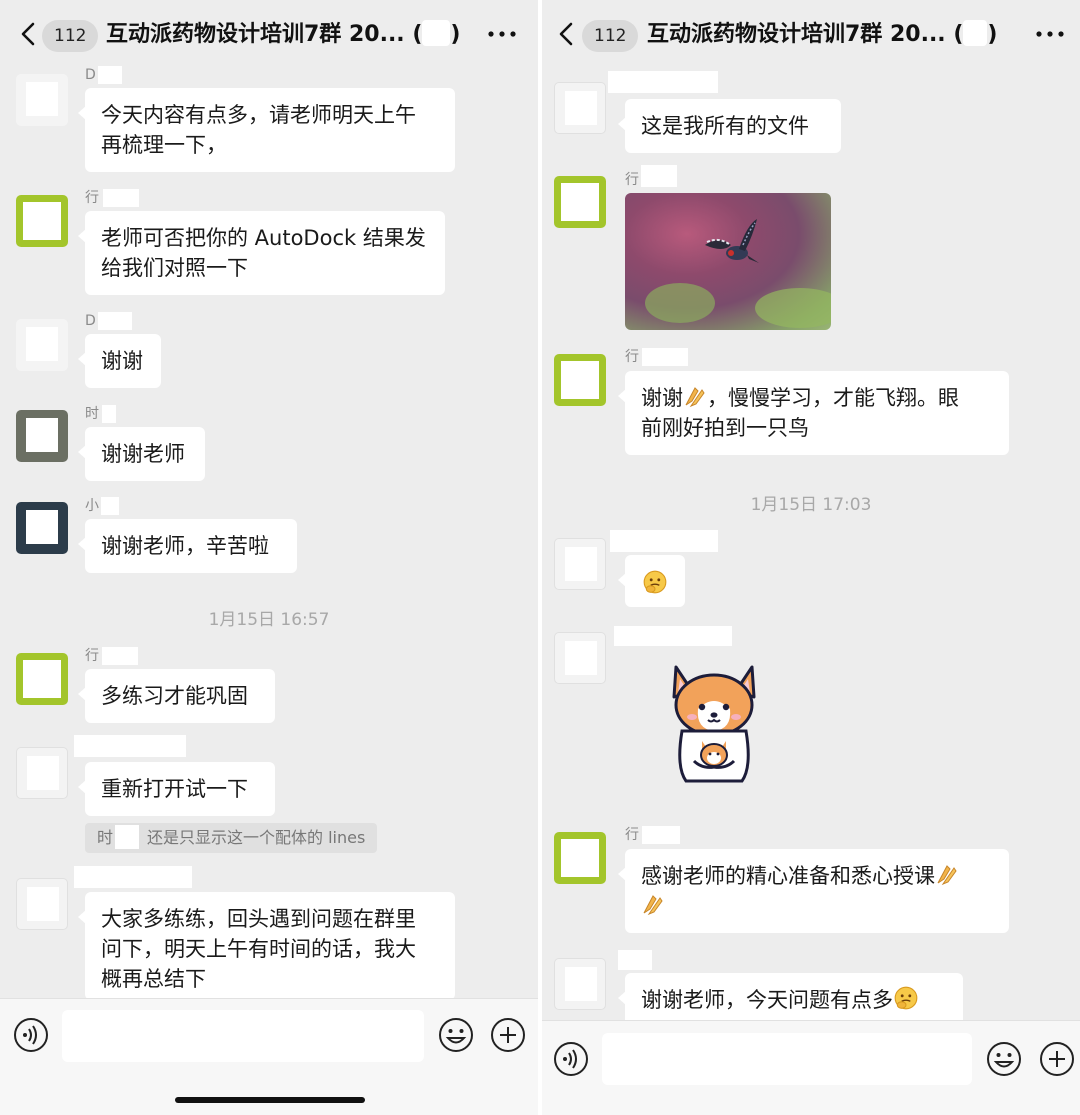  What do you see at coordinates (725, 428) in the screenshot?
I see `message-text: 前刚好拍到一只鸟` at bounding box center [725, 428].